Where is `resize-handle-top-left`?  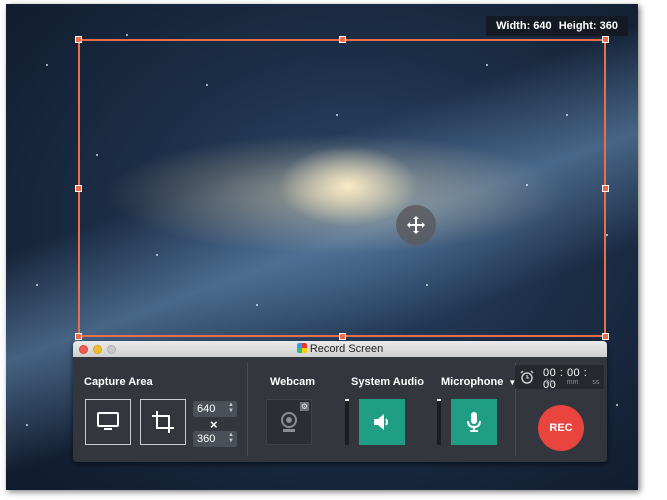
resize-handle-top-left is located at coordinates (78, 39).